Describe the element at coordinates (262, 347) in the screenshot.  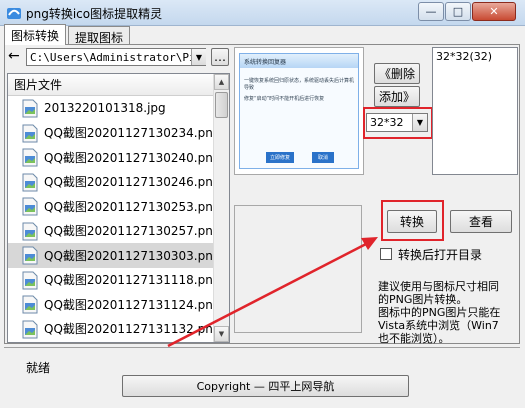
I see `statusbar-divider` at that location.